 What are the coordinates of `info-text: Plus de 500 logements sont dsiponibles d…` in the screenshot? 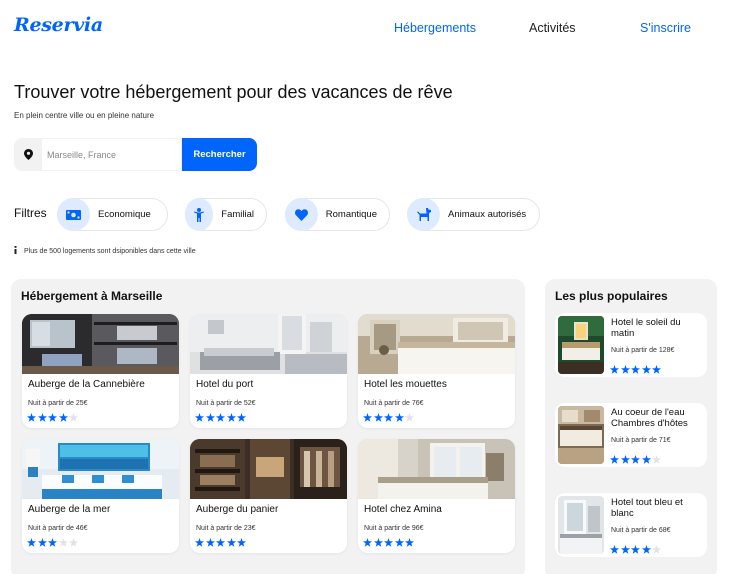 It's located at (110, 251).